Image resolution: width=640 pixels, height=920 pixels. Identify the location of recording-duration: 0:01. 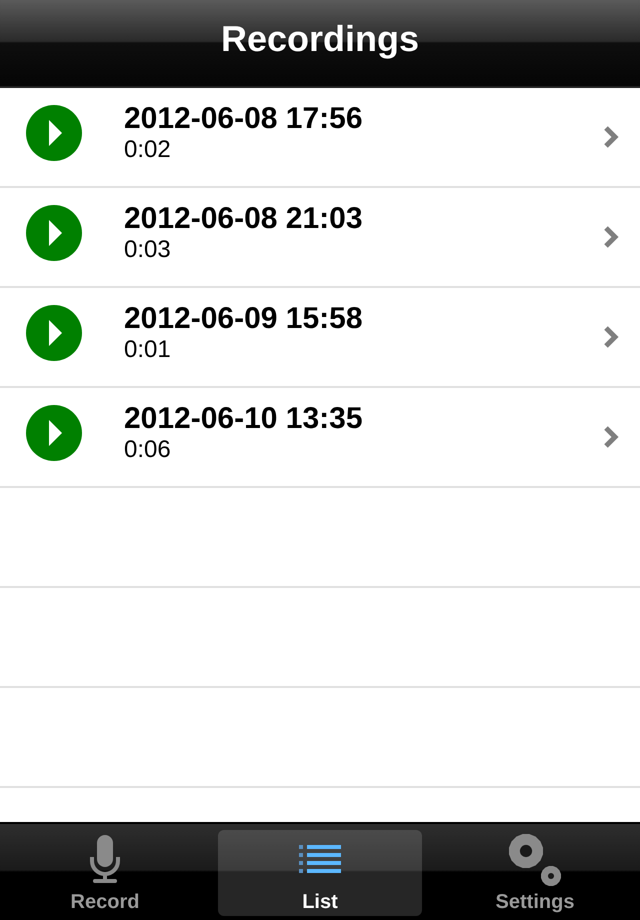
(148, 350).